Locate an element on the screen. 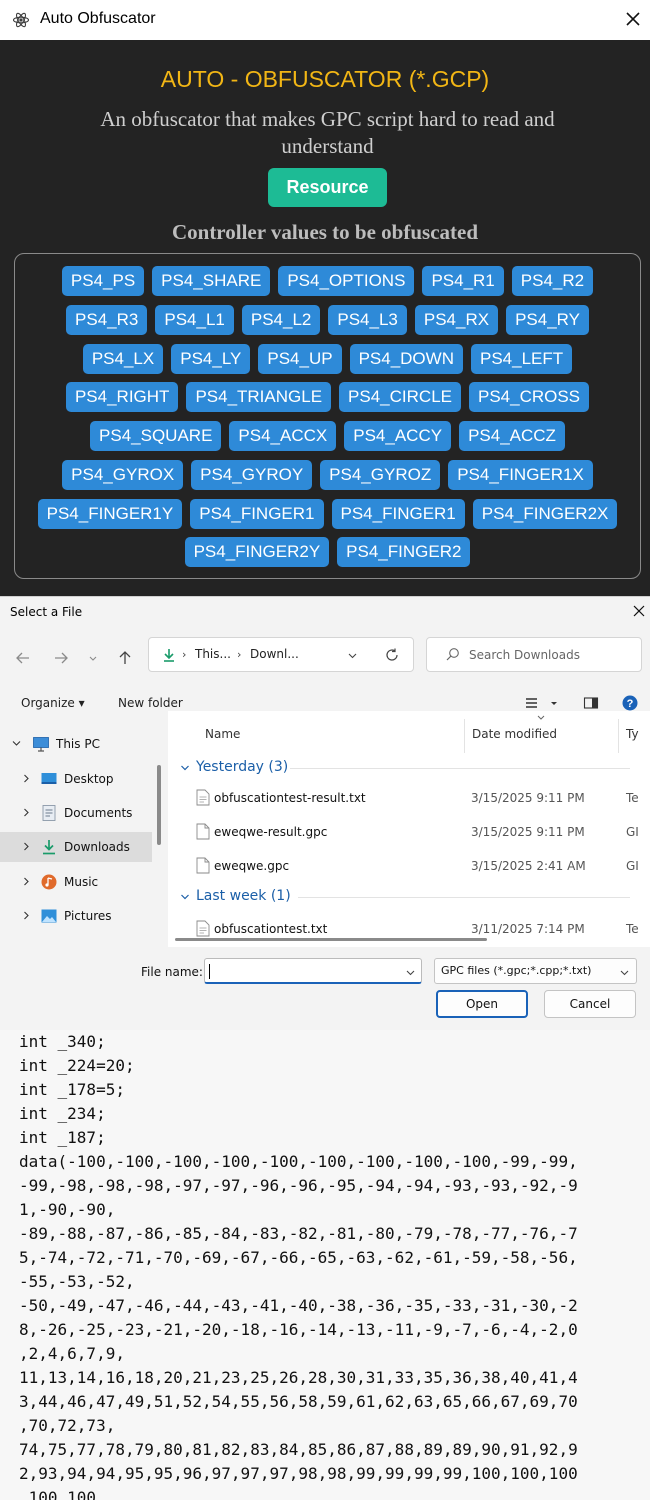  nav-item-documents: Documents is located at coordinates (76, 813).